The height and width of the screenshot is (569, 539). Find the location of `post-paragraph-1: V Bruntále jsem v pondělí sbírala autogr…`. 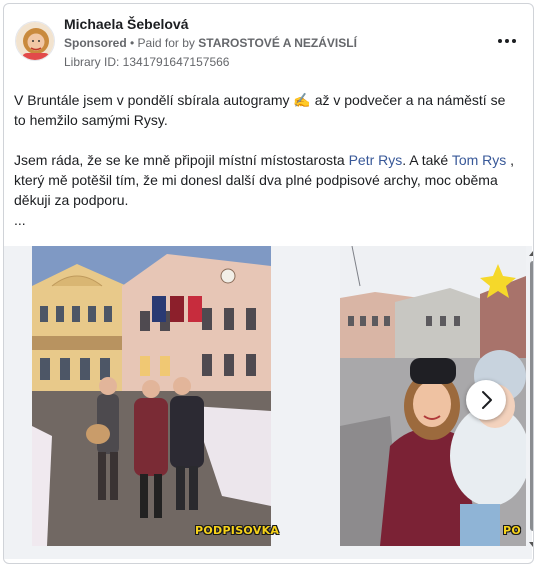

post-paragraph-1: V Bruntále jsem v pondělí sbírala autogr… is located at coordinates (266, 110).